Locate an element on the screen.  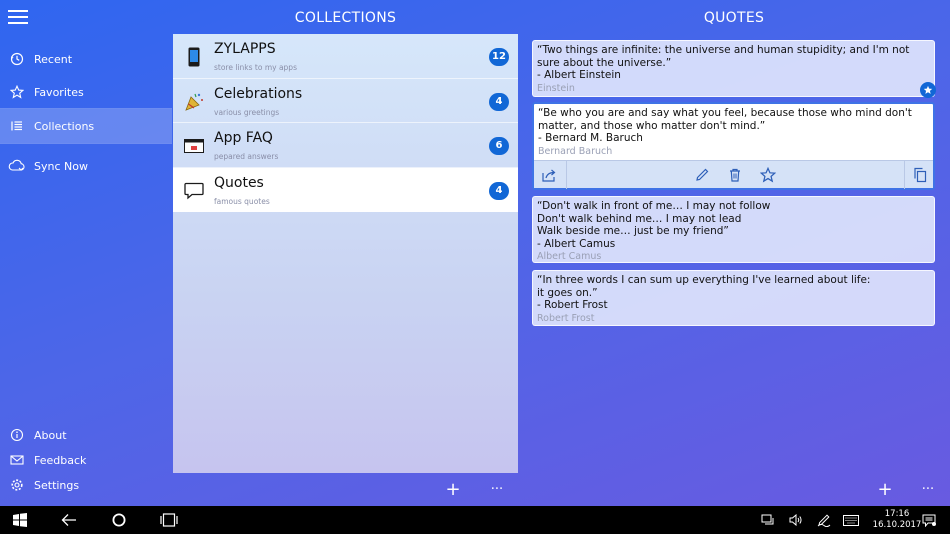
sidebar-item-favorites: Favorites is located at coordinates (86, 92).